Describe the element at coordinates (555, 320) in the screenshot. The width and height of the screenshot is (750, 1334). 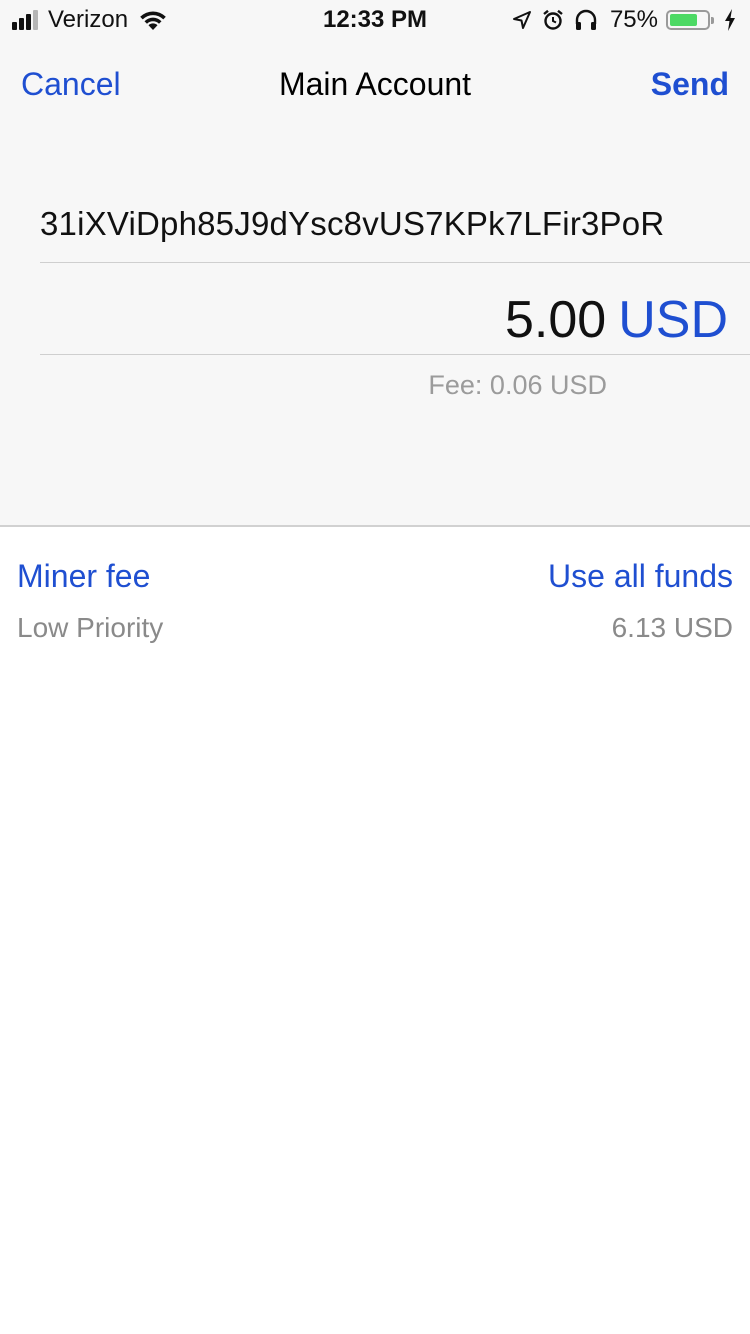
I see `amount-value: 5.00` at that location.